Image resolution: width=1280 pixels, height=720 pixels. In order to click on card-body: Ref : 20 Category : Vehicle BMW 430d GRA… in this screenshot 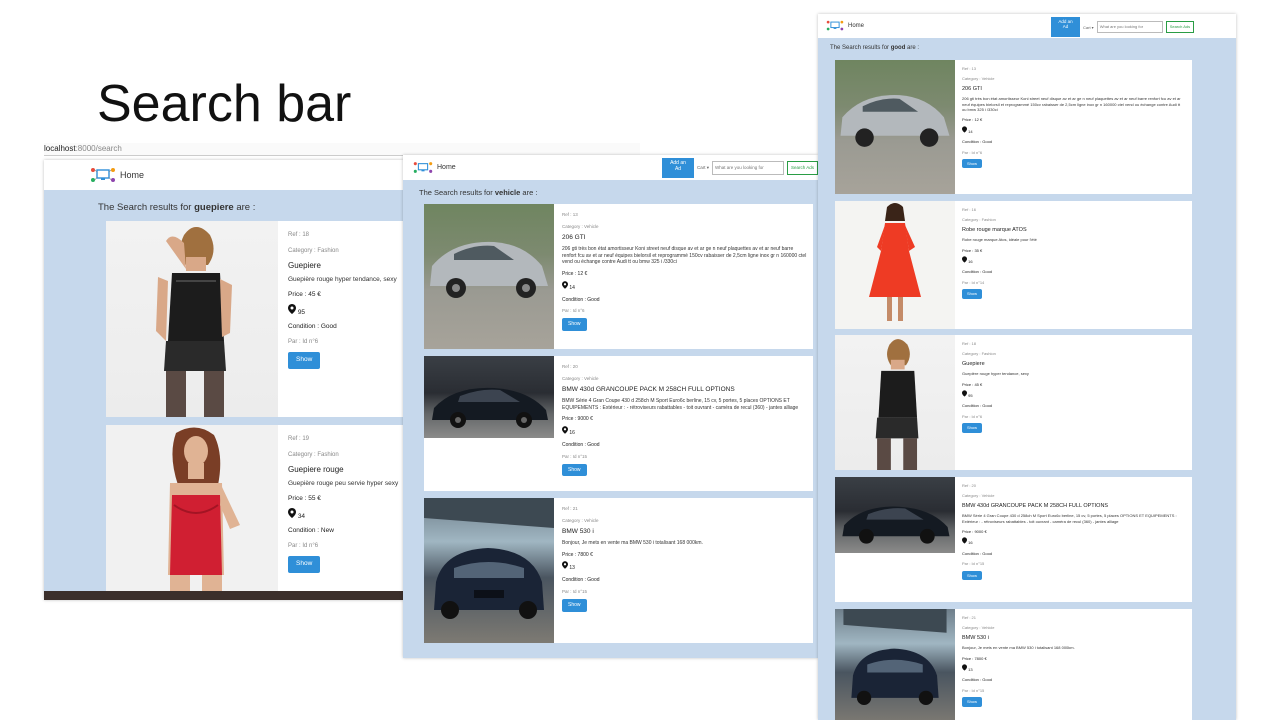, I will do `click(1073, 539)`.